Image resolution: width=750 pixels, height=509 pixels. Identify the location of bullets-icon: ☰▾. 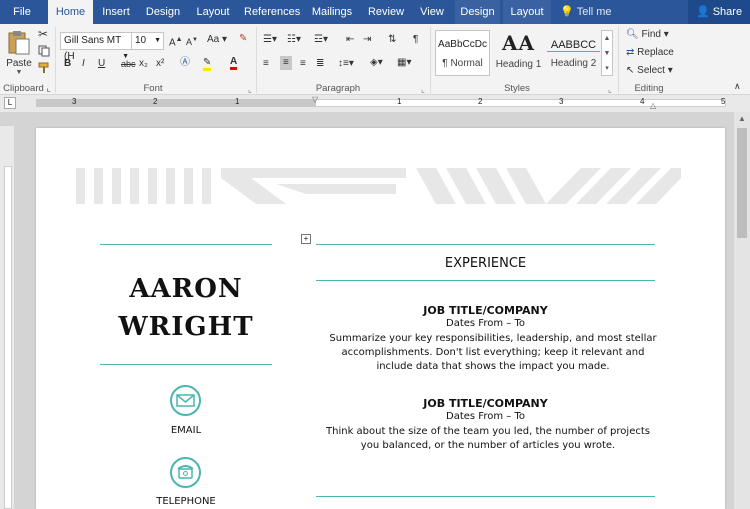
(270, 40).